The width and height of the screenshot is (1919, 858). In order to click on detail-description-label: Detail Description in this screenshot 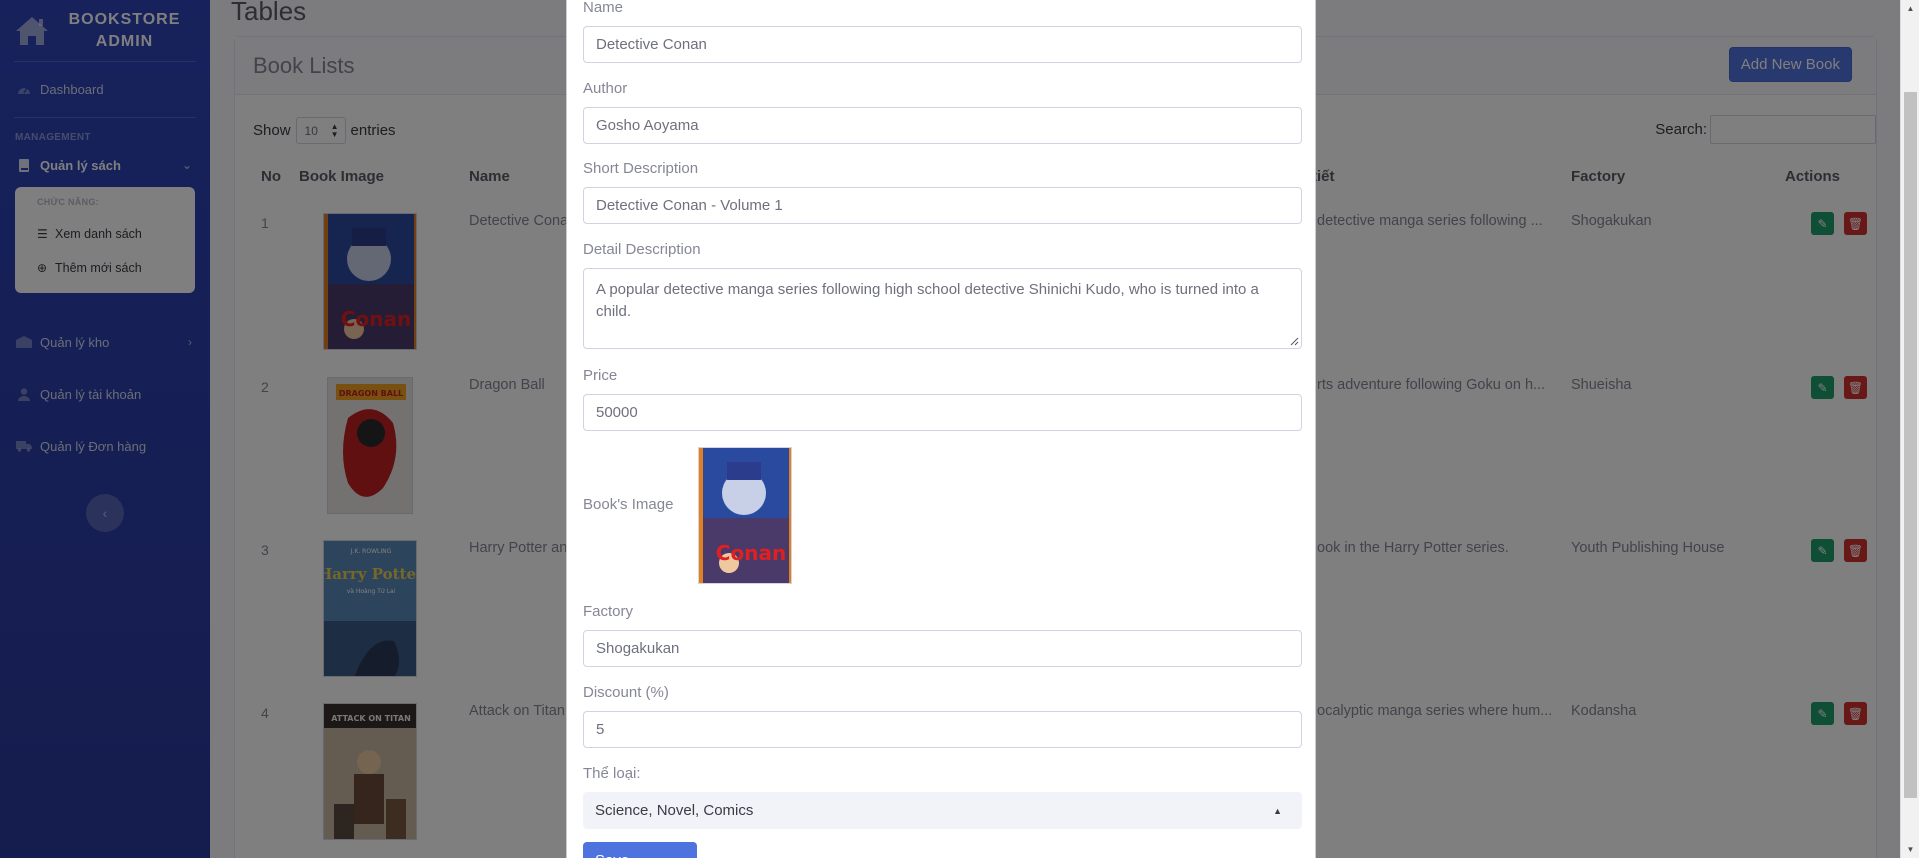, I will do `click(642, 249)`.